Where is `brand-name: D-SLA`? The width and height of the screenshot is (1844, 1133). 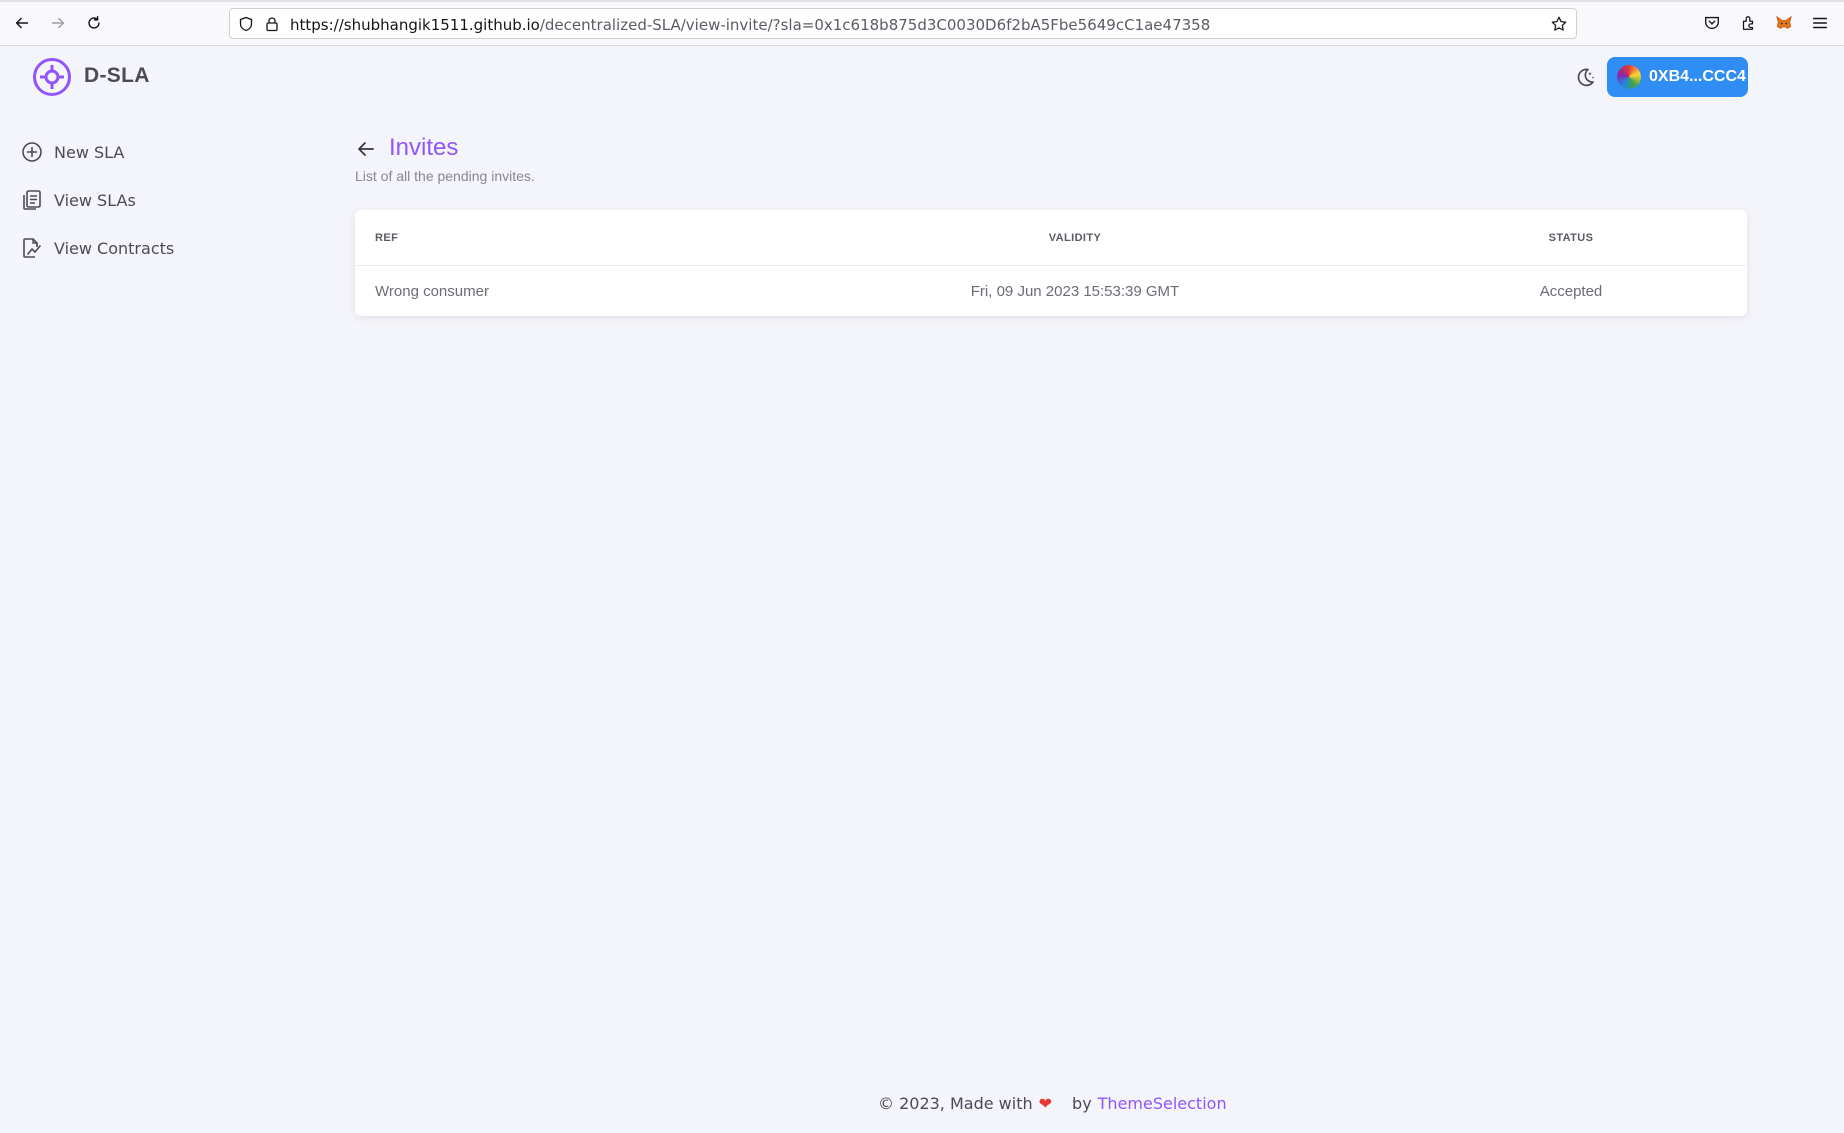
brand-name: D-SLA is located at coordinates (117, 76).